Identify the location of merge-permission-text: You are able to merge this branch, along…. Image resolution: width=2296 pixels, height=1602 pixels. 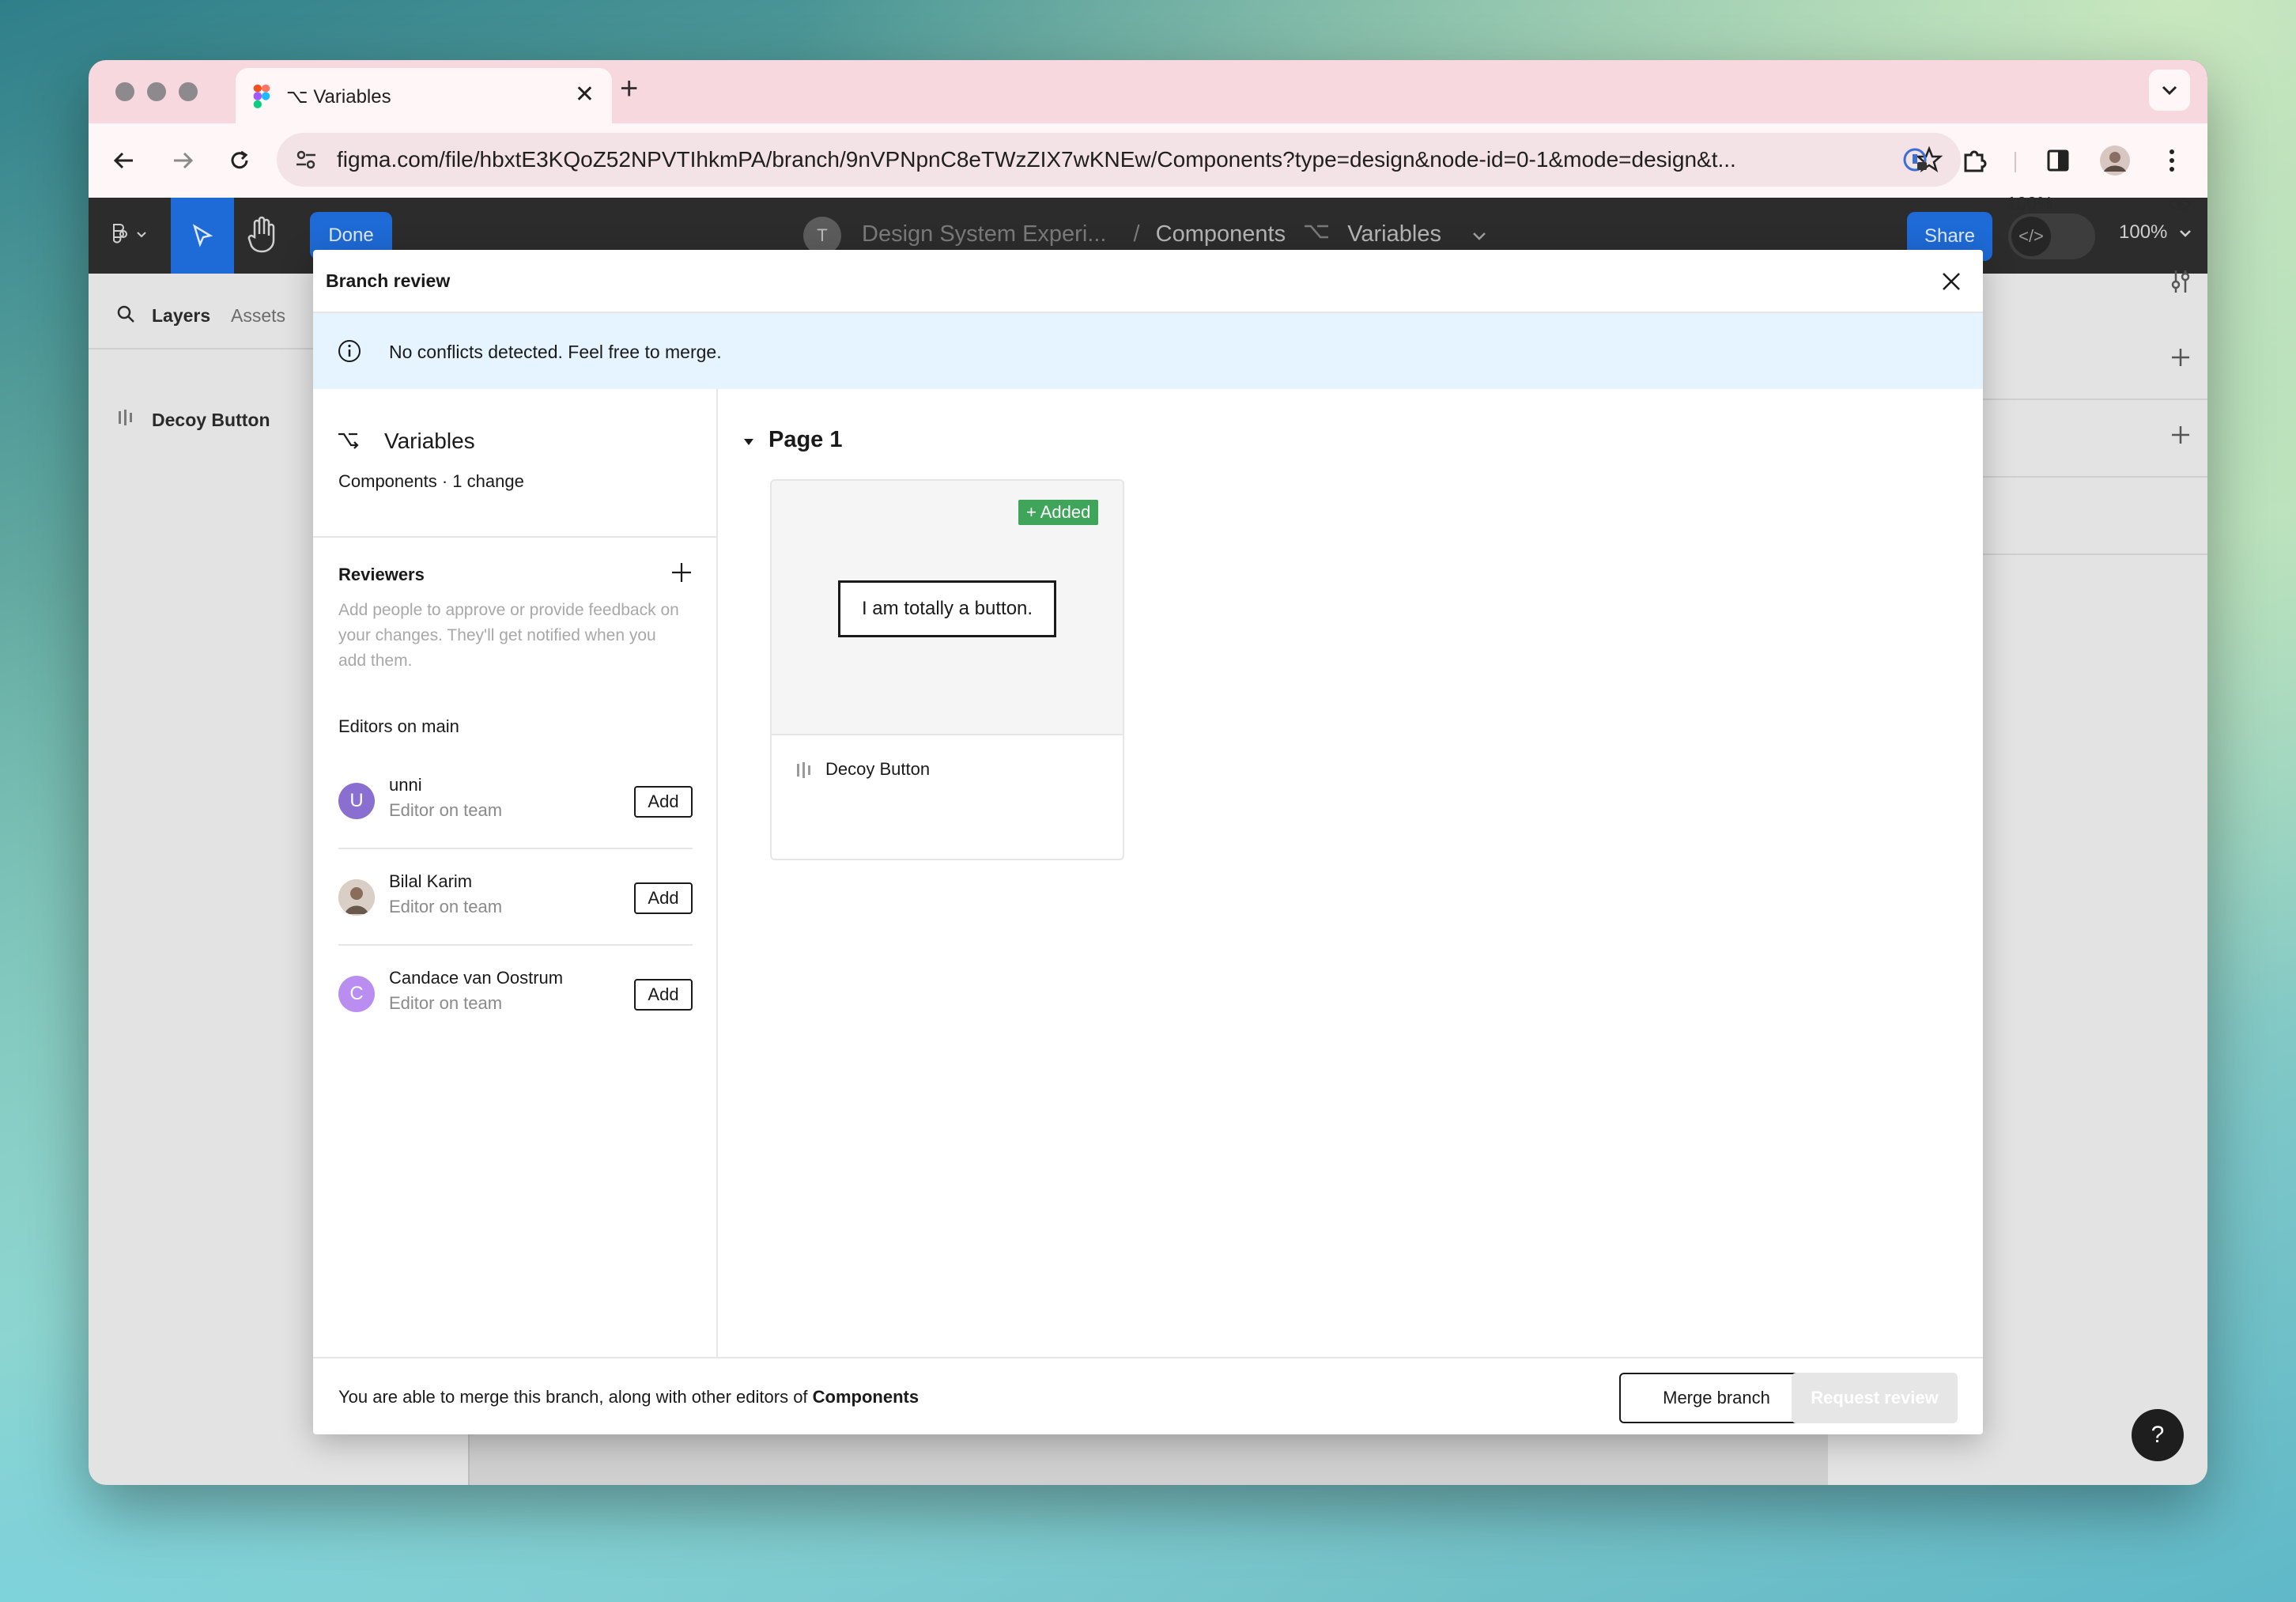
(629, 1397).